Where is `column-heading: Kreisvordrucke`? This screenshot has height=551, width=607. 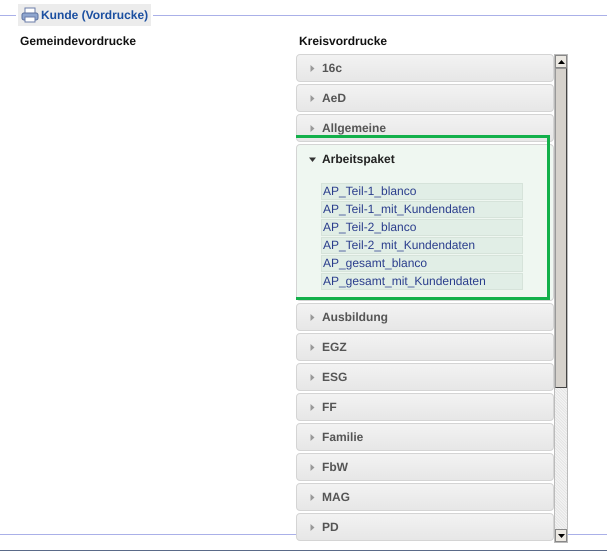 column-heading: Kreisvordrucke is located at coordinates (343, 41).